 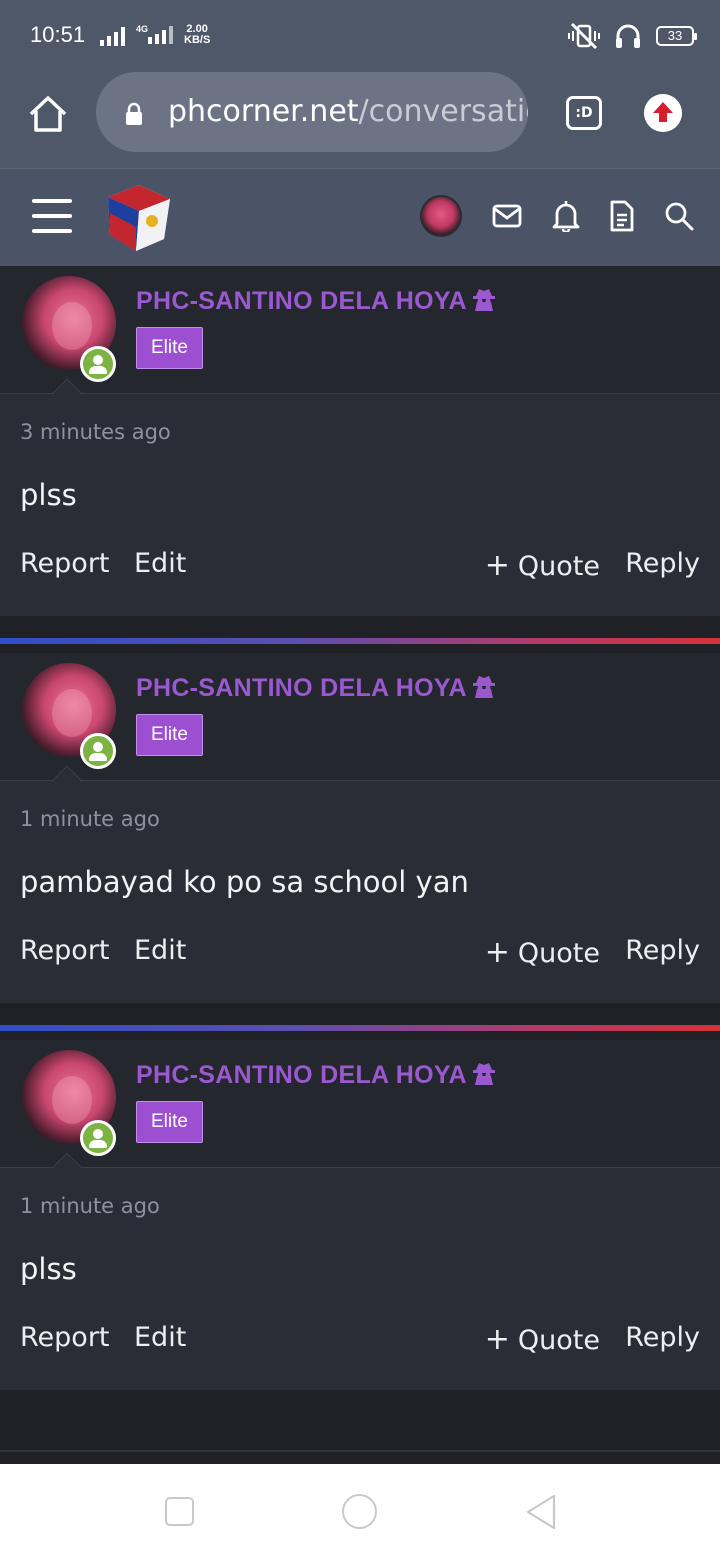 I want to click on status-time: 10:51, so click(x=58, y=34).